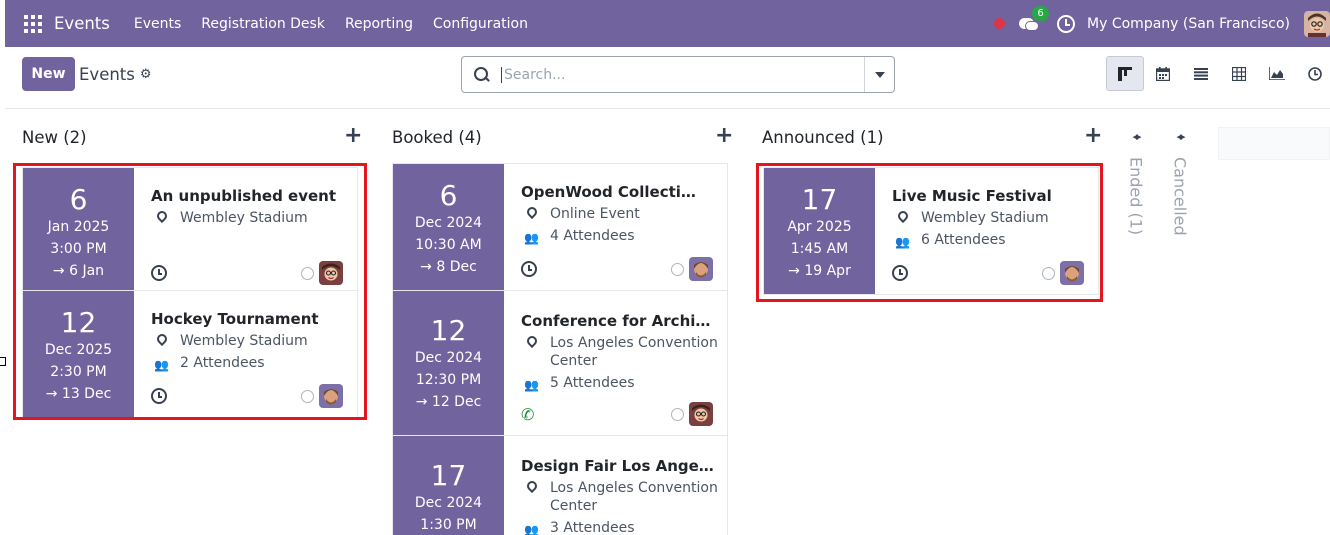 Image resolution: width=1330 pixels, height=535 pixels. Describe the element at coordinates (448, 245) in the screenshot. I see `event-time: 10:30 AM` at that location.